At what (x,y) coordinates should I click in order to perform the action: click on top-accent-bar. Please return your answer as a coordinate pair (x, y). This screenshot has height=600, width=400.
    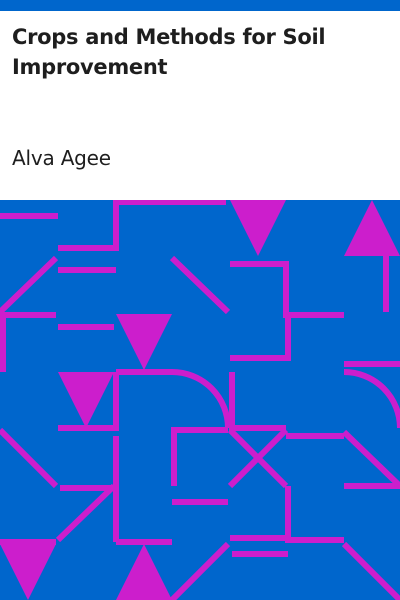
    Looking at the image, I should click on (200, 5).